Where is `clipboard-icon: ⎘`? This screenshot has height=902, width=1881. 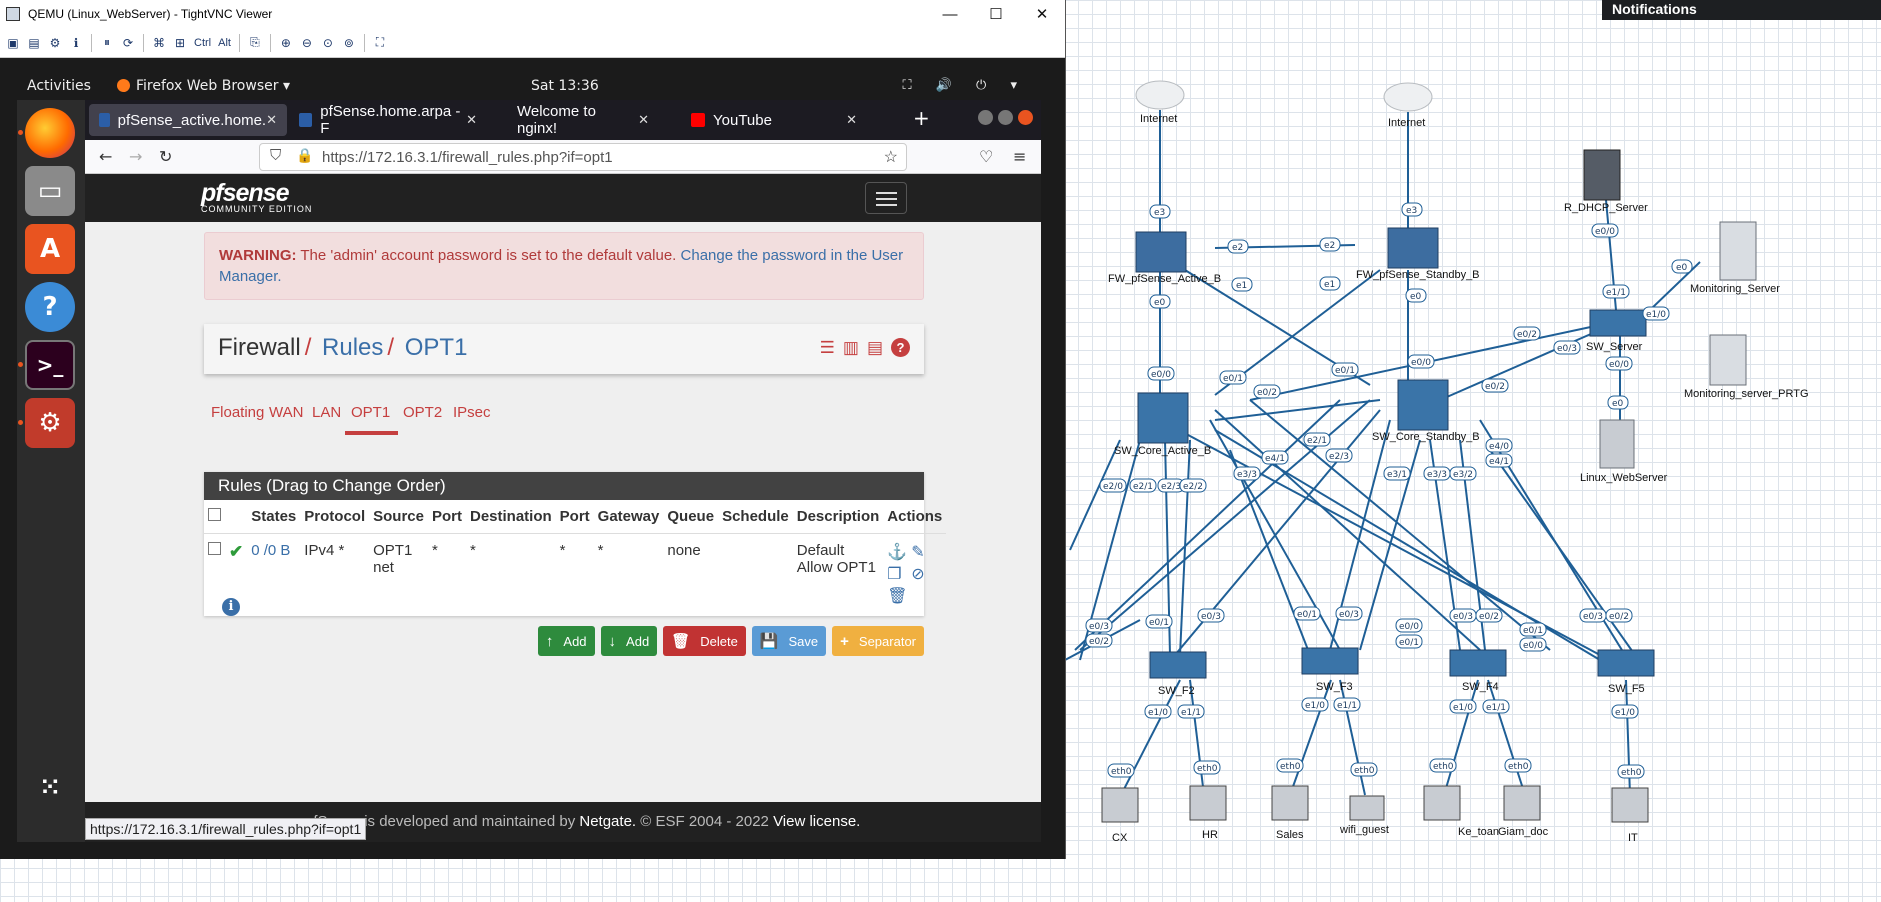
clipboard-icon: ⎘ is located at coordinates (255, 43).